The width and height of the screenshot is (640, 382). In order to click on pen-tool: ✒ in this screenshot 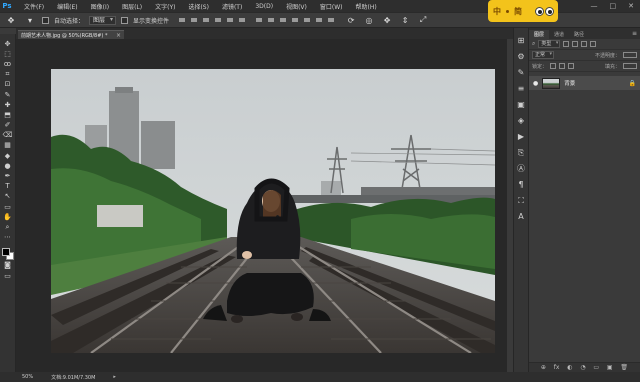, I will do `click(7, 176)`.